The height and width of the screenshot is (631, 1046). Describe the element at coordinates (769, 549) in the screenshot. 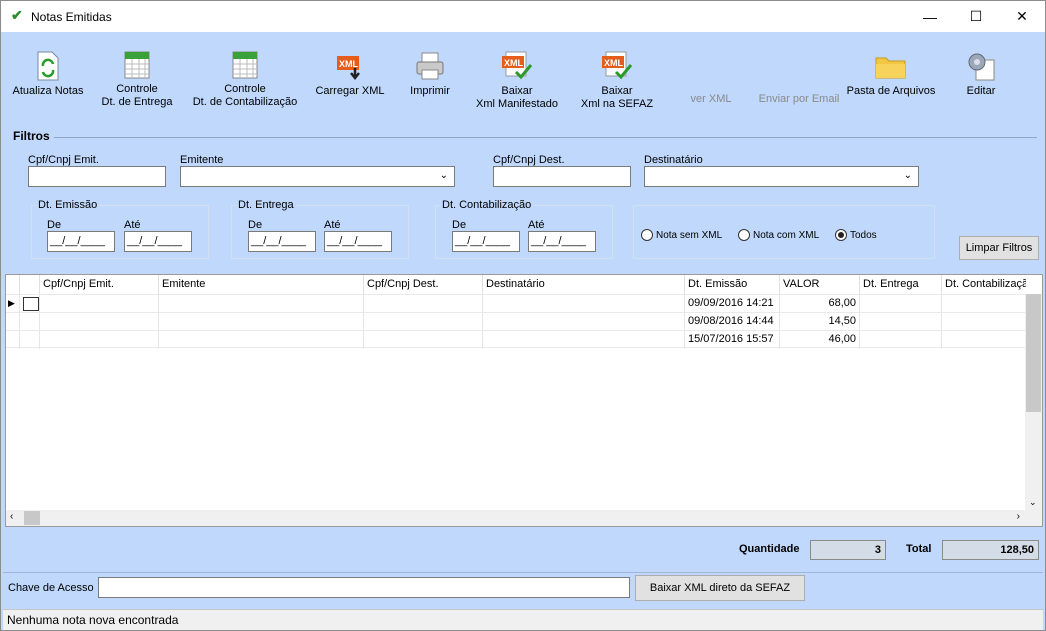

I see `quantidade-label: Quantidade` at that location.